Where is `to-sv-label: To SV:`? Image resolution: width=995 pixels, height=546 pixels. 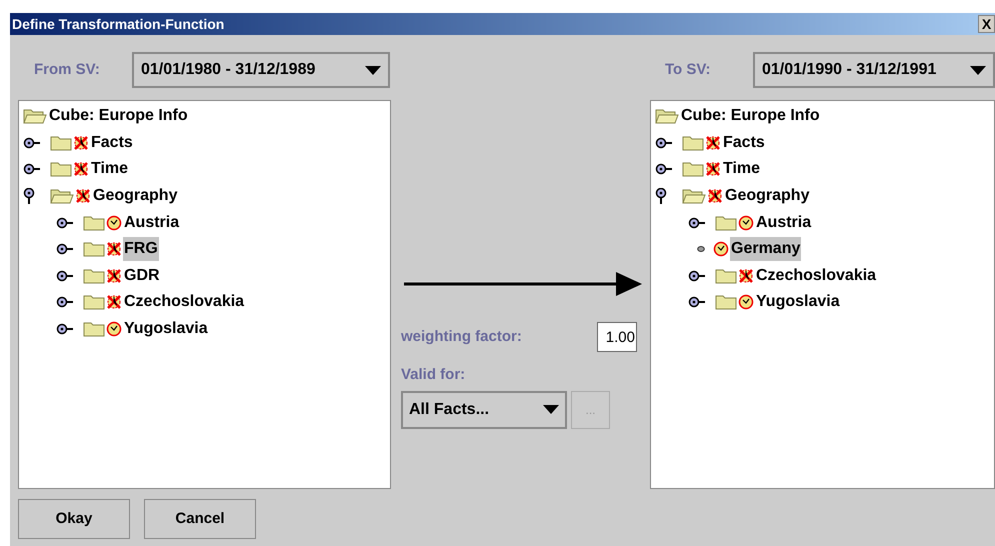
to-sv-label: To SV: is located at coordinates (688, 70).